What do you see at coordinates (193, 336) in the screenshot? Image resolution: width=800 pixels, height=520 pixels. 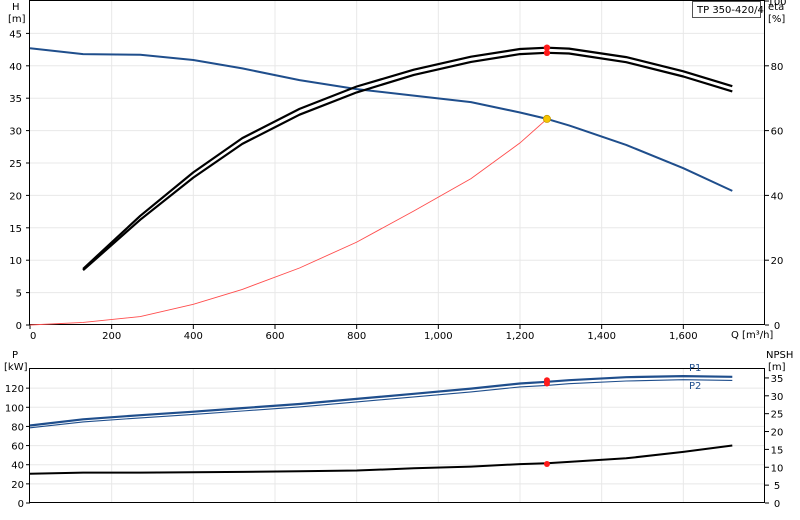 I see `x-tick-label: 400` at bounding box center [193, 336].